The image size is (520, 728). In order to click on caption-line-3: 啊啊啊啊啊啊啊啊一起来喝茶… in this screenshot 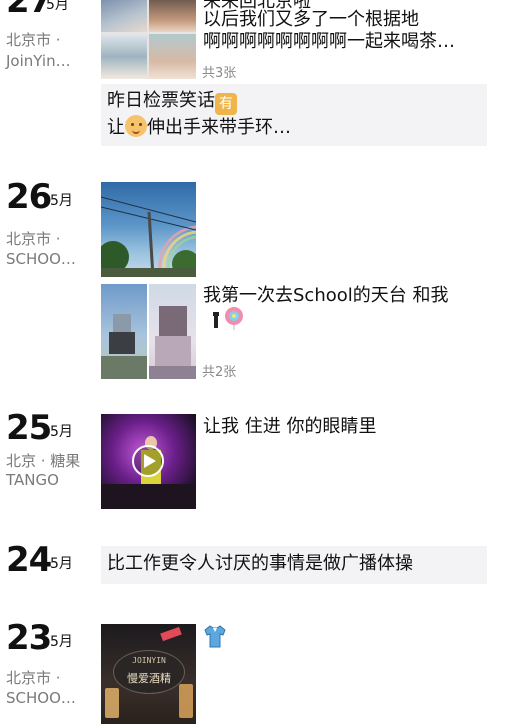, I will do `click(329, 41)`.